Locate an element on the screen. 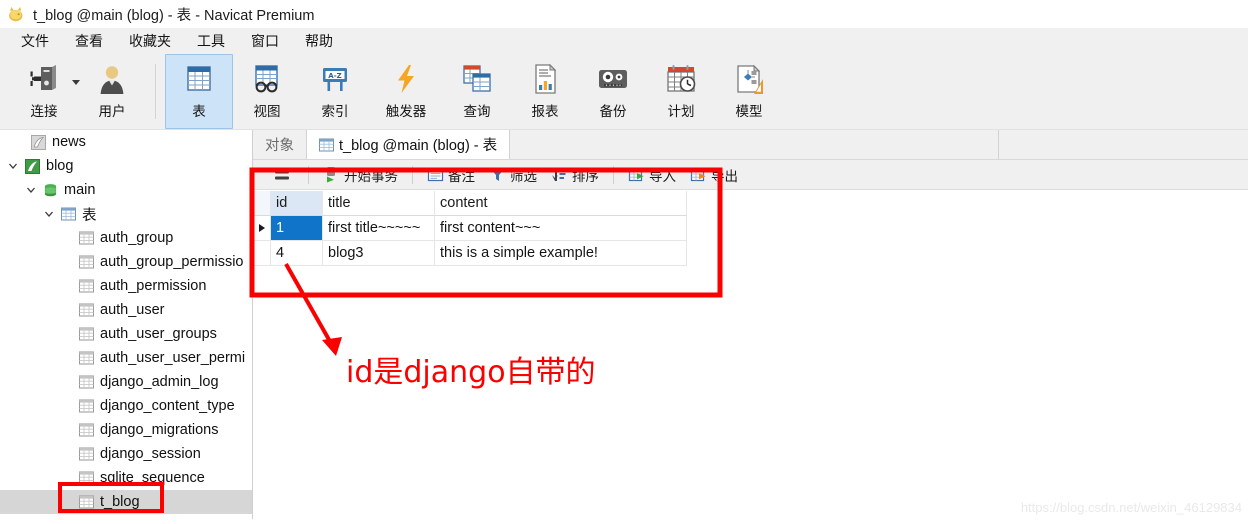  tree-item-auth-group-permissions: auth_group_permissio is located at coordinates (126, 262).